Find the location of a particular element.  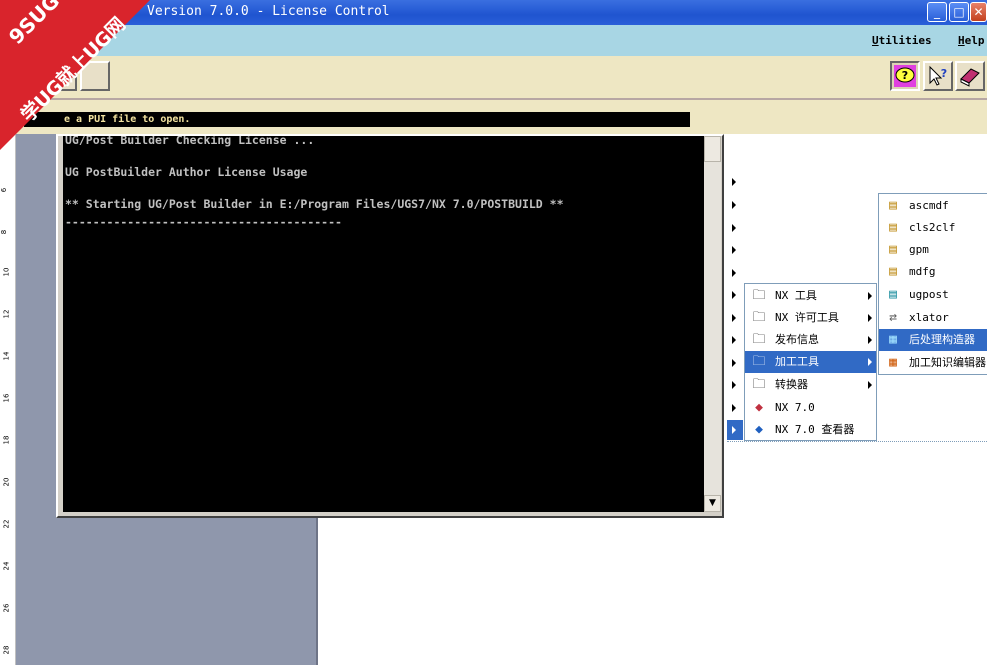

menu-item-post-builder: ▦ 后处理构造器 is located at coordinates (933, 340).